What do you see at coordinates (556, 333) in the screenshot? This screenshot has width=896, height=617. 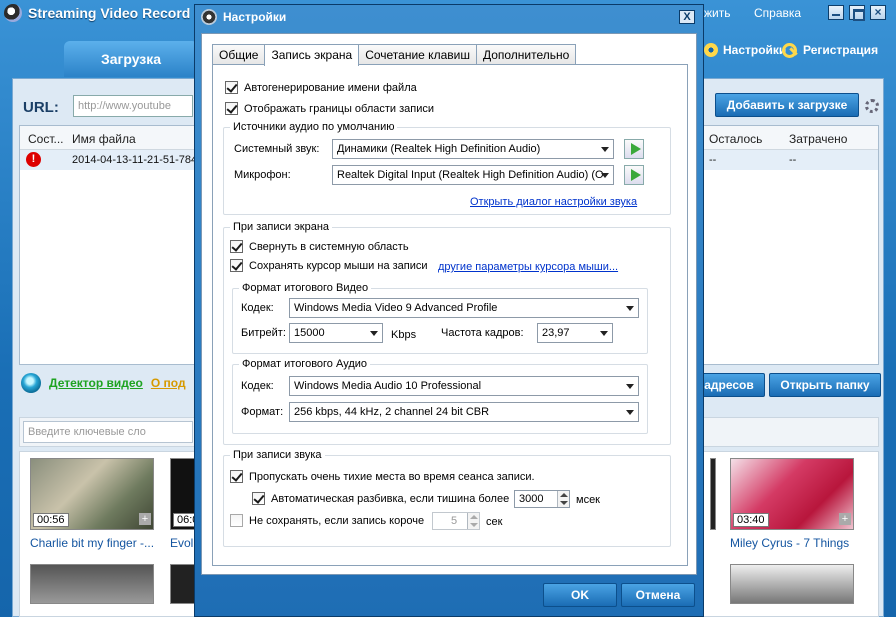 I see `select-value: 23,97` at bounding box center [556, 333].